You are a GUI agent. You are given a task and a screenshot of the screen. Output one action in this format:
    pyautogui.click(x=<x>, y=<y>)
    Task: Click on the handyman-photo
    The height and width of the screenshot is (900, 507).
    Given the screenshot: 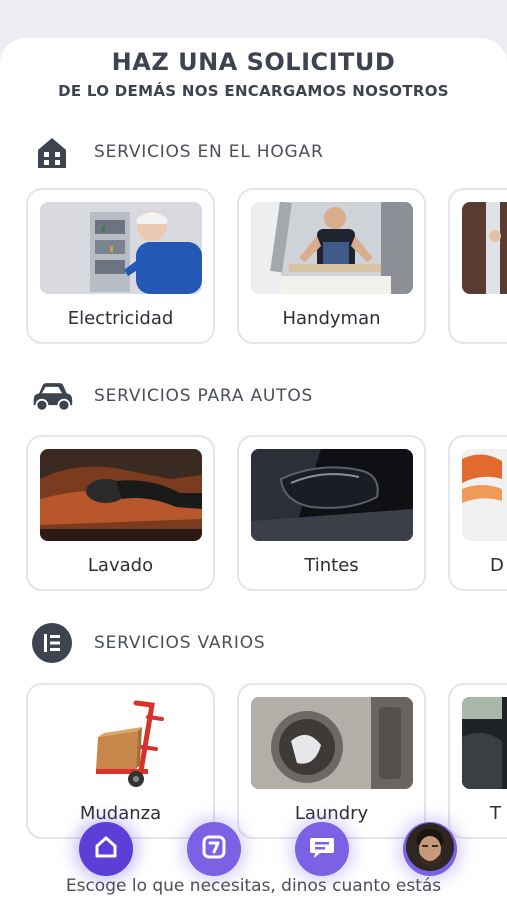 What is the action you would take?
    pyautogui.click(x=332, y=248)
    